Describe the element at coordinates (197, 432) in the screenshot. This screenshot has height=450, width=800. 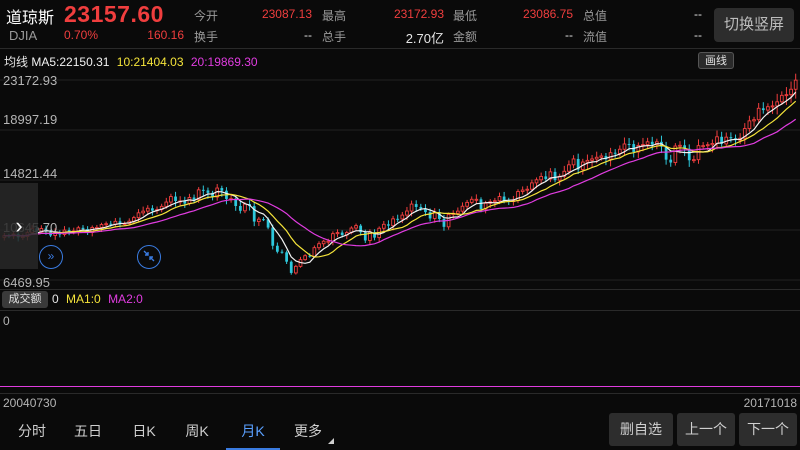
I see `tab-weekly-k: 周K` at that location.